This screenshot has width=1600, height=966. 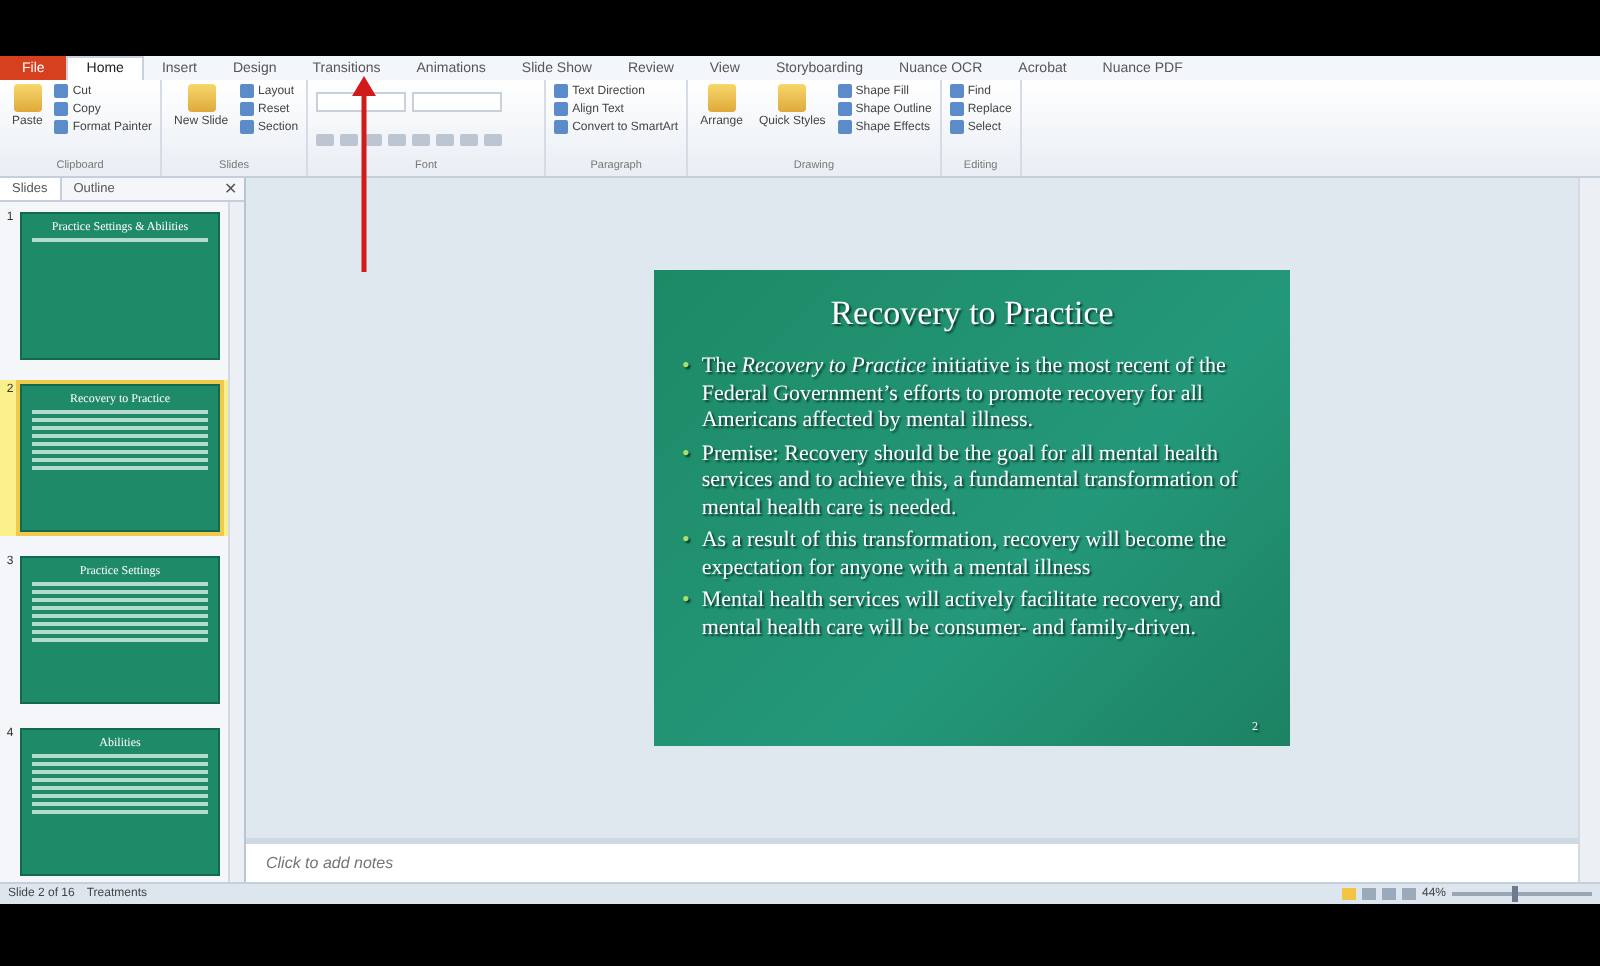 I want to click on sorter-view-icon, so click(x=1368, y=894).